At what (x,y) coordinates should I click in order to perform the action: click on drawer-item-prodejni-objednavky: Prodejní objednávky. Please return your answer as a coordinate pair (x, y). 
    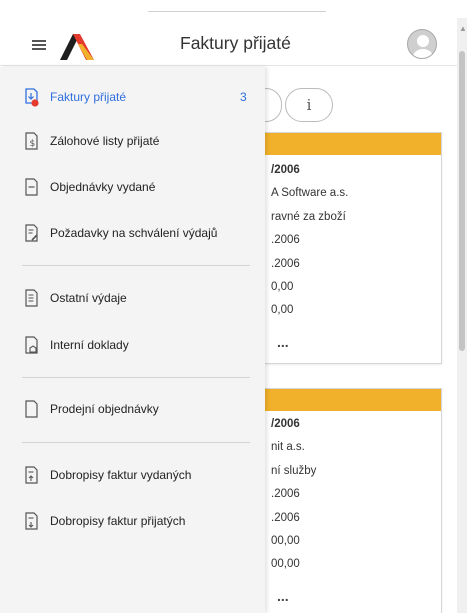
    Looking at the image, I should click on (132, 409).